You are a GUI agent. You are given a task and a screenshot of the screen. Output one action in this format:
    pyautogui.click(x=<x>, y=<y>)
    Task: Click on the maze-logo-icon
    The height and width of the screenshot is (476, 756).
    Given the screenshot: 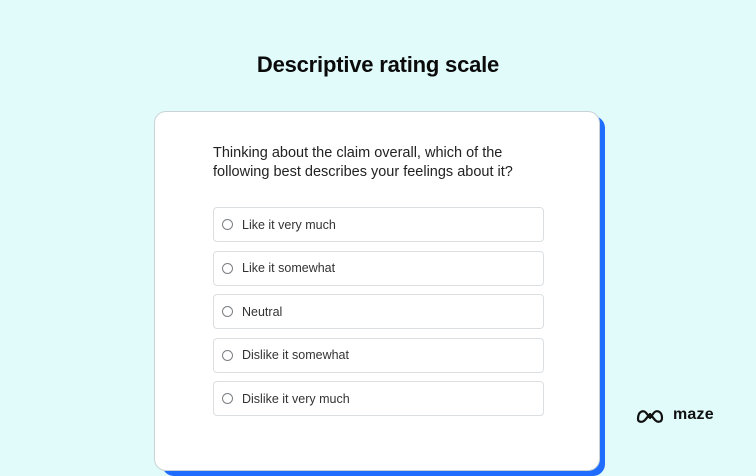 What is the action you would take?
    pyautogui.click(x=650, y=416)
    